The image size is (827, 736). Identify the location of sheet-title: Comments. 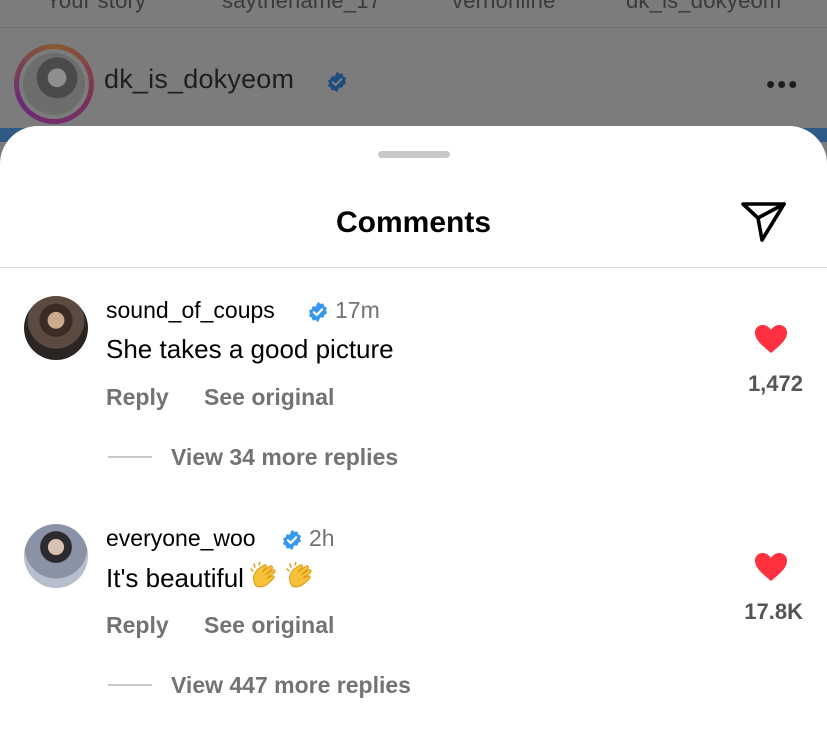
(413, 222).